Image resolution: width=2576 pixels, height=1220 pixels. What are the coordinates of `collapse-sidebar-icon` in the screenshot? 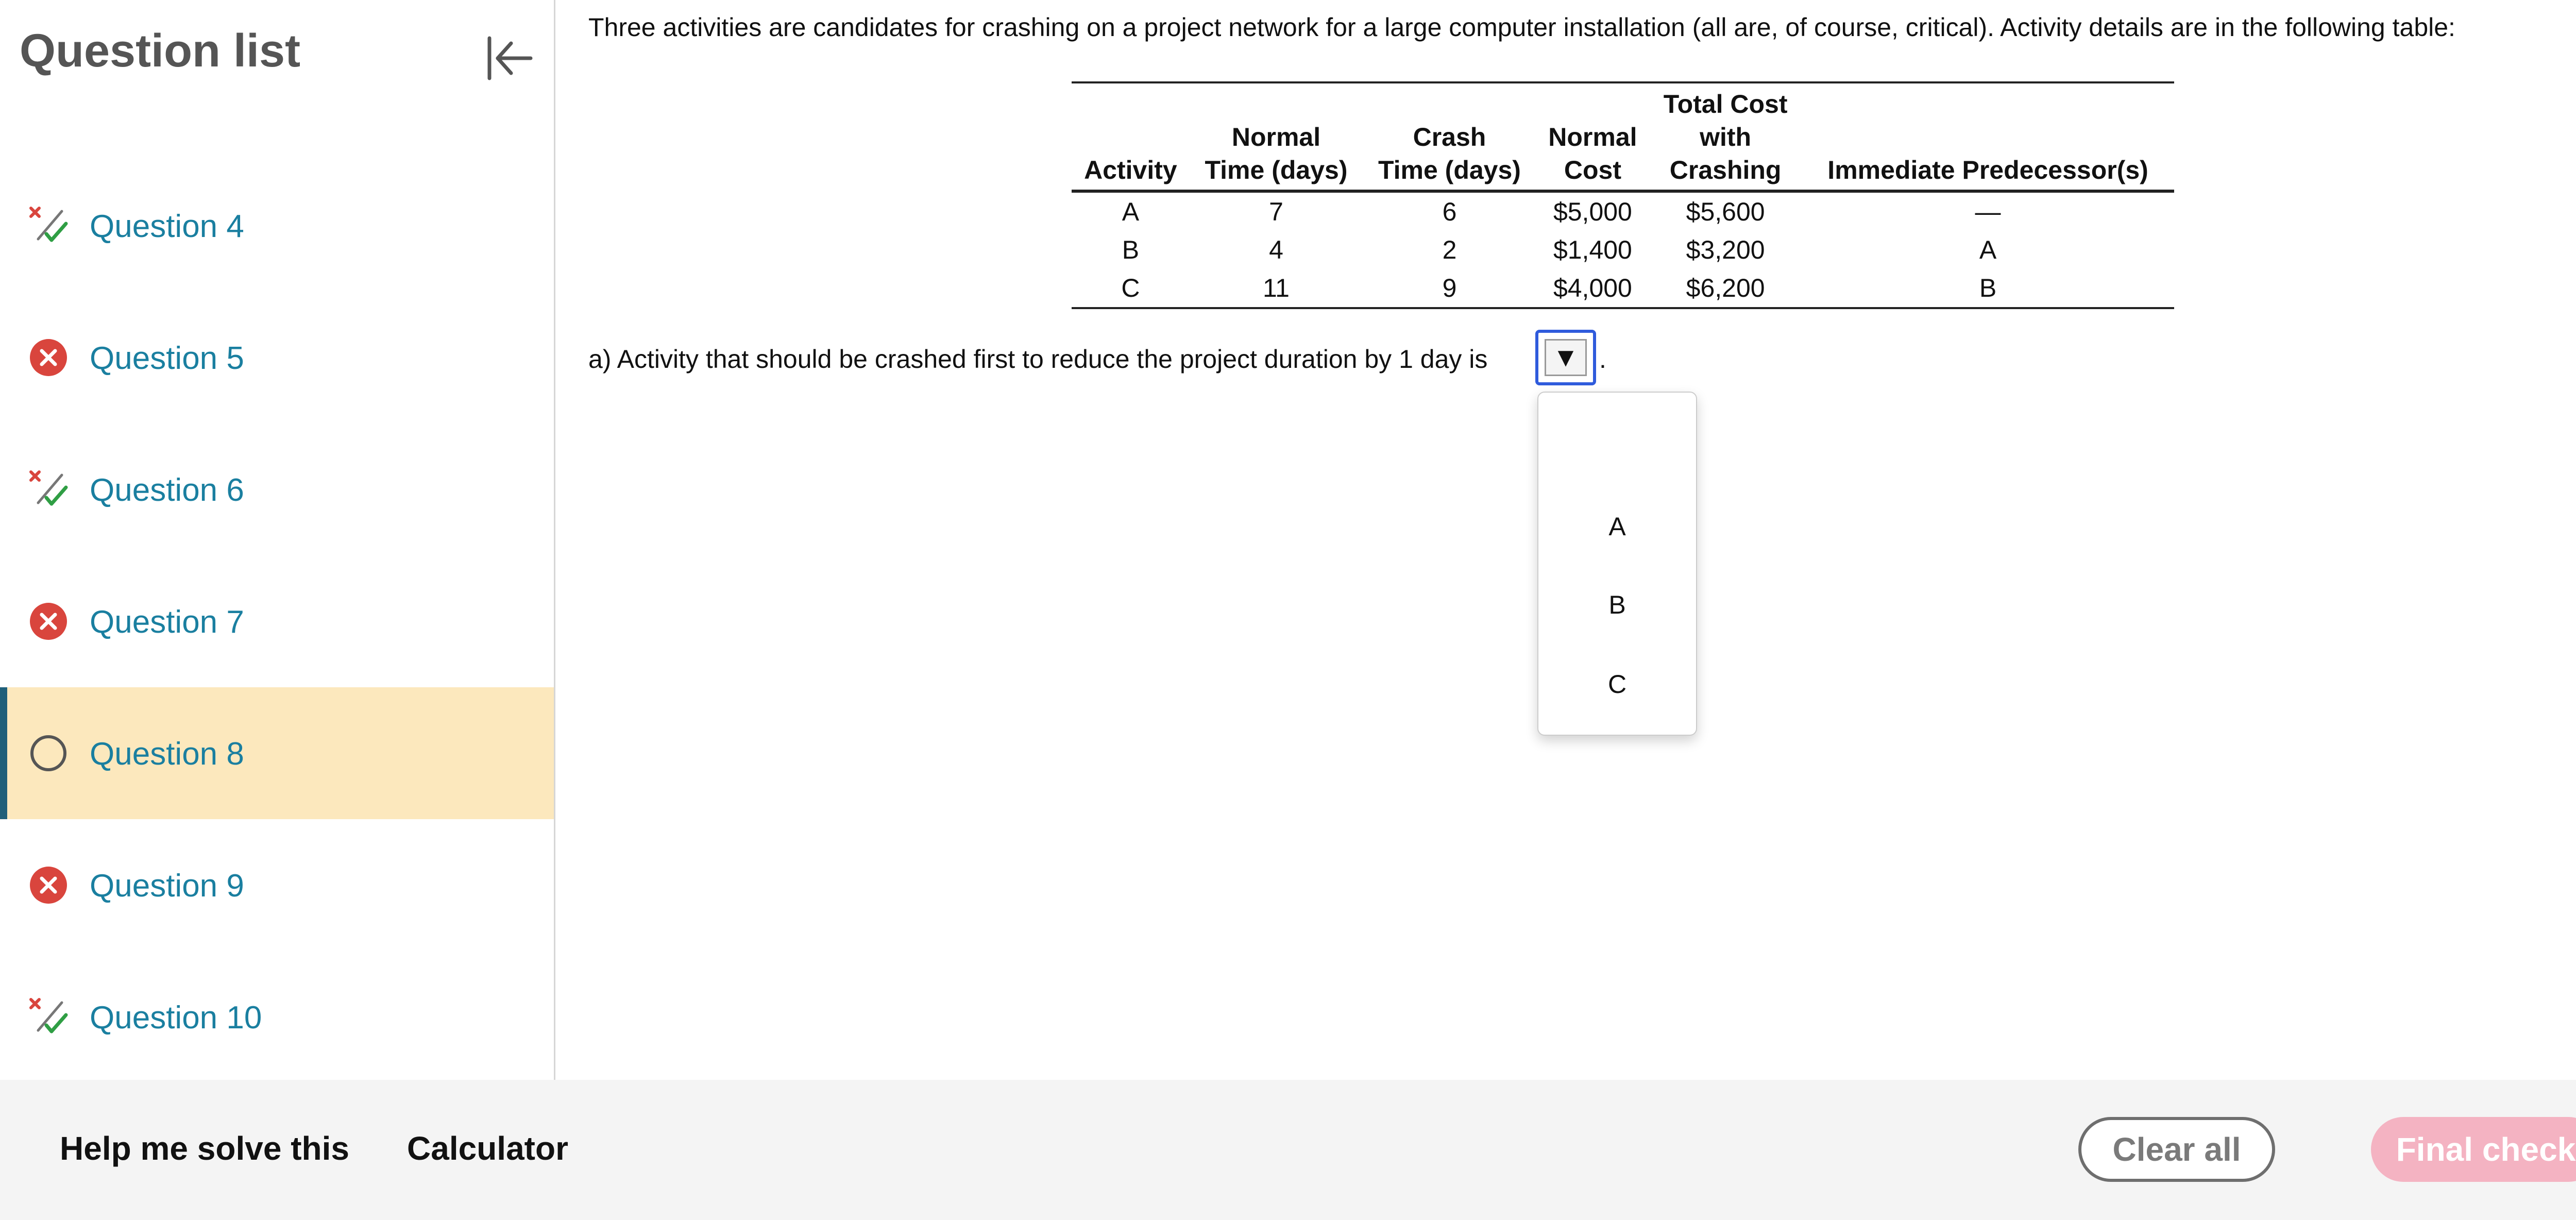 It's located at (507, 59).